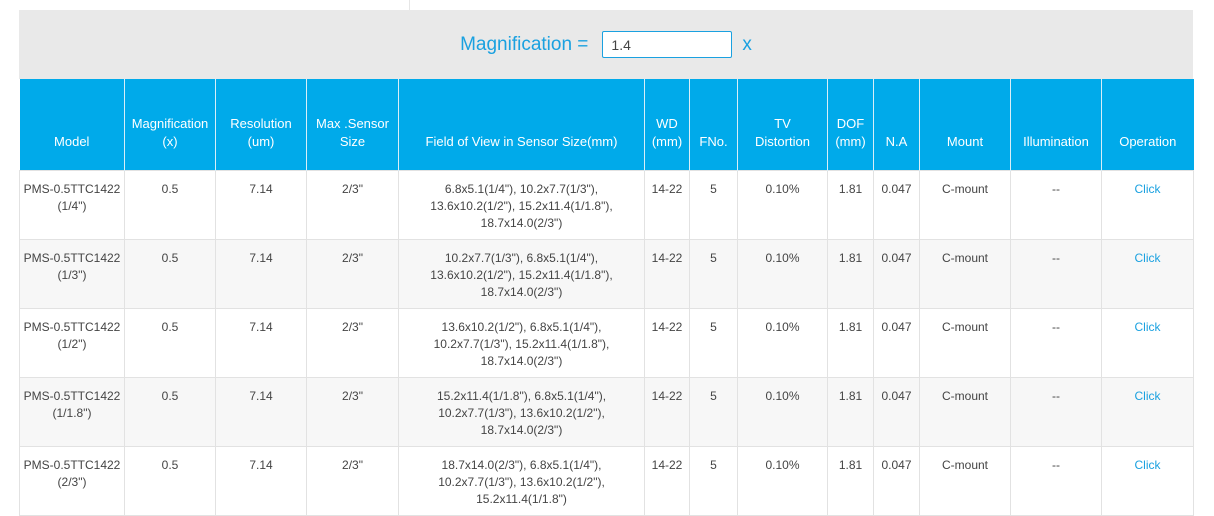  What do you see at coordinates (521, 125) in the screenshot?
I see `header-field-of-view: Field of View in Sensor Size(mm)` at bounding box center [521, 125].